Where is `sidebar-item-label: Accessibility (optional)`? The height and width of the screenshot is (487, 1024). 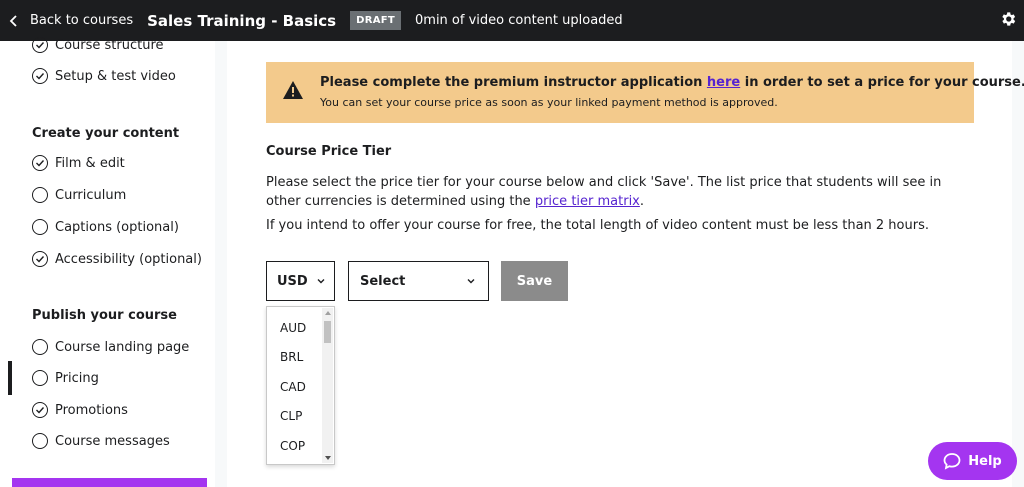 sidebar-item-label: Accessibility (optional) is located at coordinates (128, 259).